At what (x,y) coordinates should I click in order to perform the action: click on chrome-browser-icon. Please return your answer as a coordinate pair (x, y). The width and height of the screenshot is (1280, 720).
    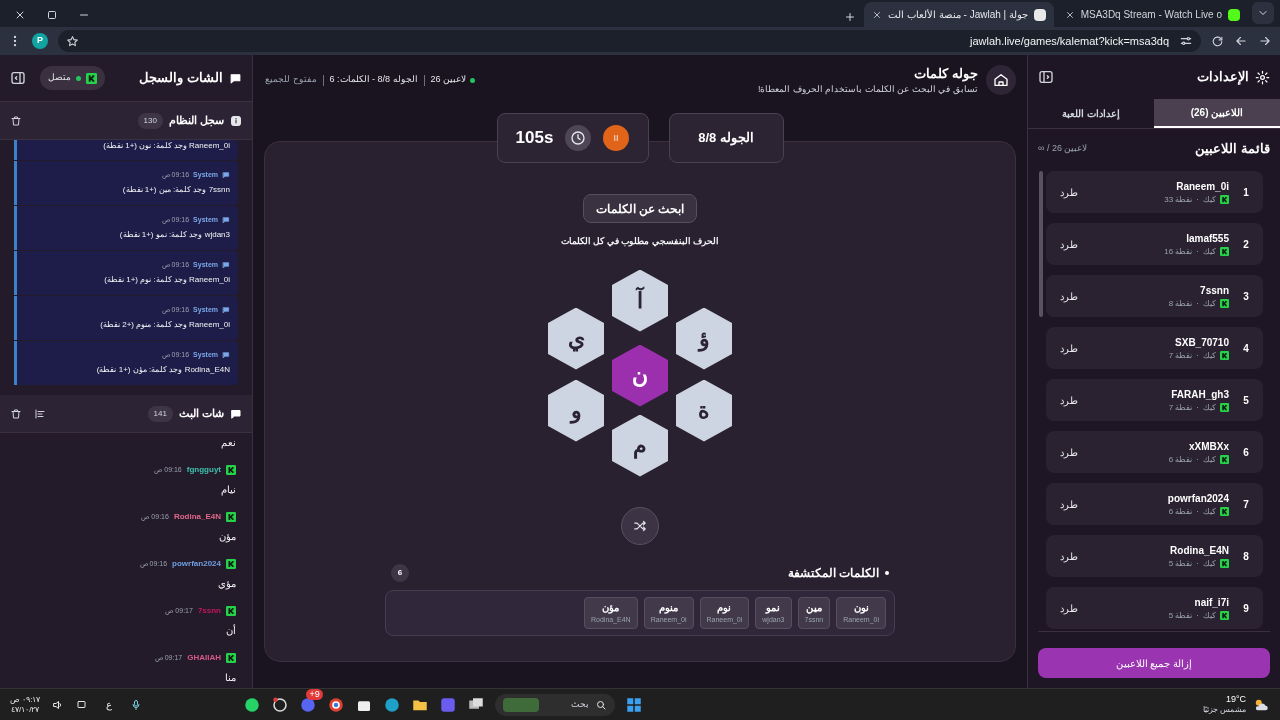
    Looking at the image, I should click on (335, 704).